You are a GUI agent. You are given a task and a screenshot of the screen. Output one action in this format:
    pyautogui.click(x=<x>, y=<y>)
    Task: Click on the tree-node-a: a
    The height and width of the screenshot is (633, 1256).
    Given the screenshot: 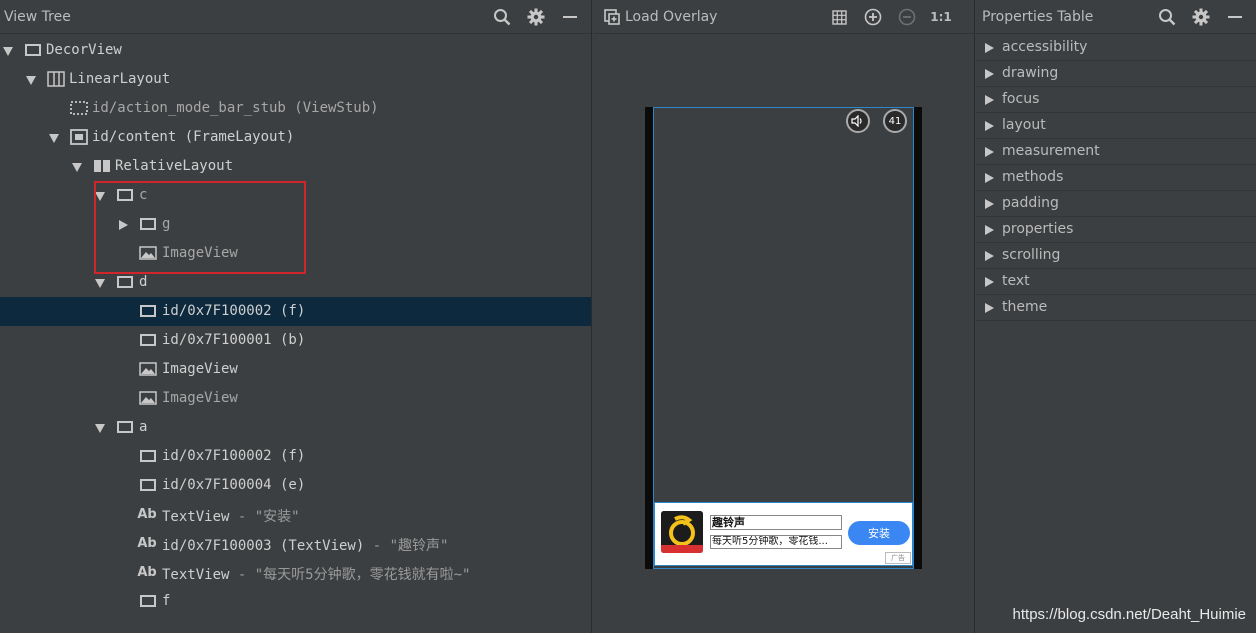 What is the action you would take?
    pyautogui.click(x=295, y=427)
    